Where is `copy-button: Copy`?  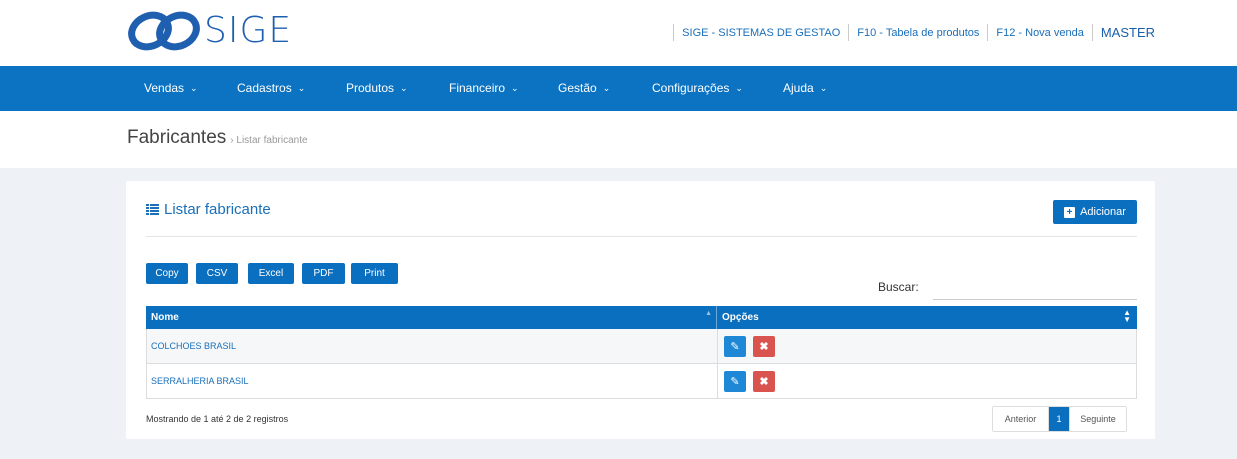
copy-button: Copy is located at coordinates (167, 273).